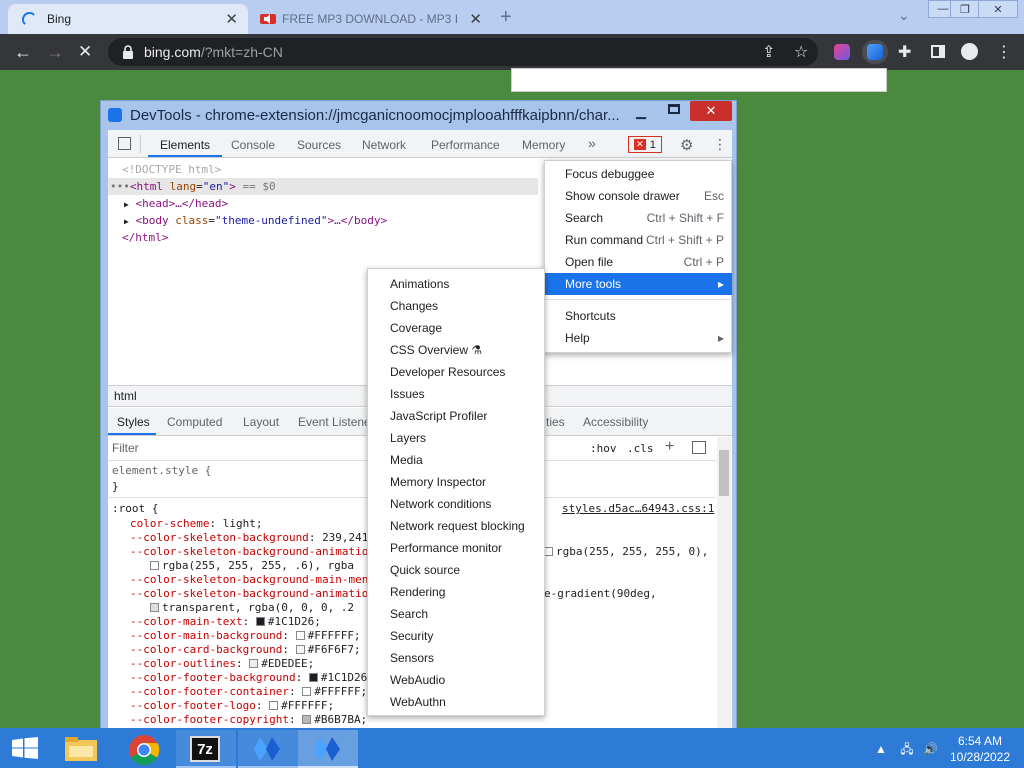  I want to click on tab-properties: ties, so click(555, 422).